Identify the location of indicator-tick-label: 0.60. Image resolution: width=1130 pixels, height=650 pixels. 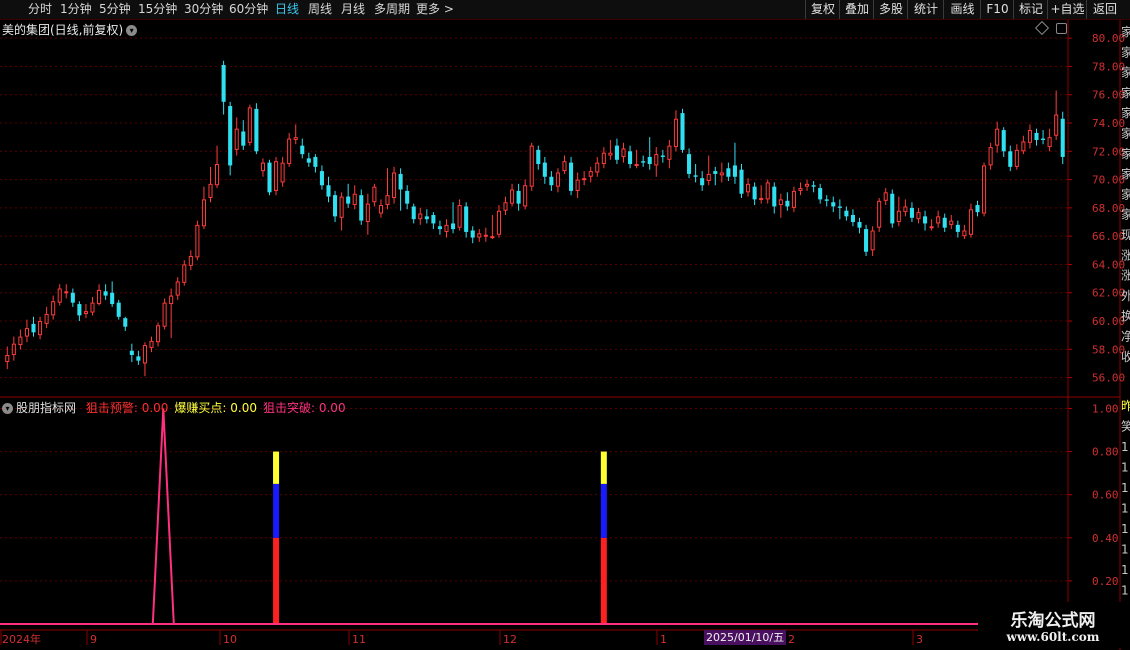
(1105, 495).